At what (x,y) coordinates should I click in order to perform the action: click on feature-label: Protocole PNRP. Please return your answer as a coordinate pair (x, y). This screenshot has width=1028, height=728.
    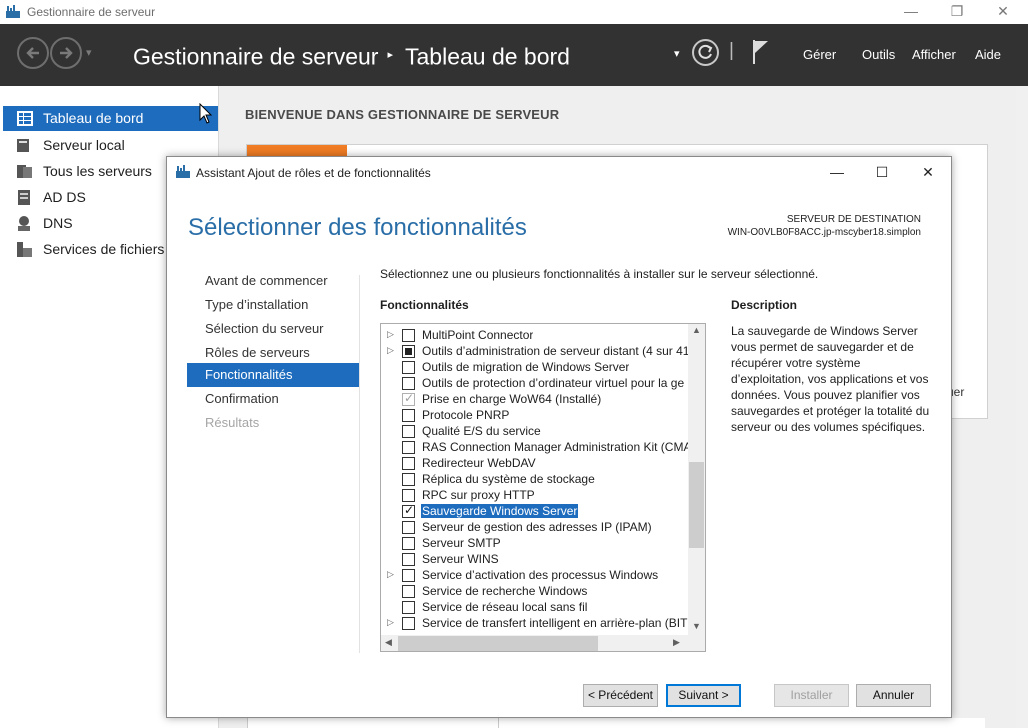
    Looking at the image, I should click on (465, 415).